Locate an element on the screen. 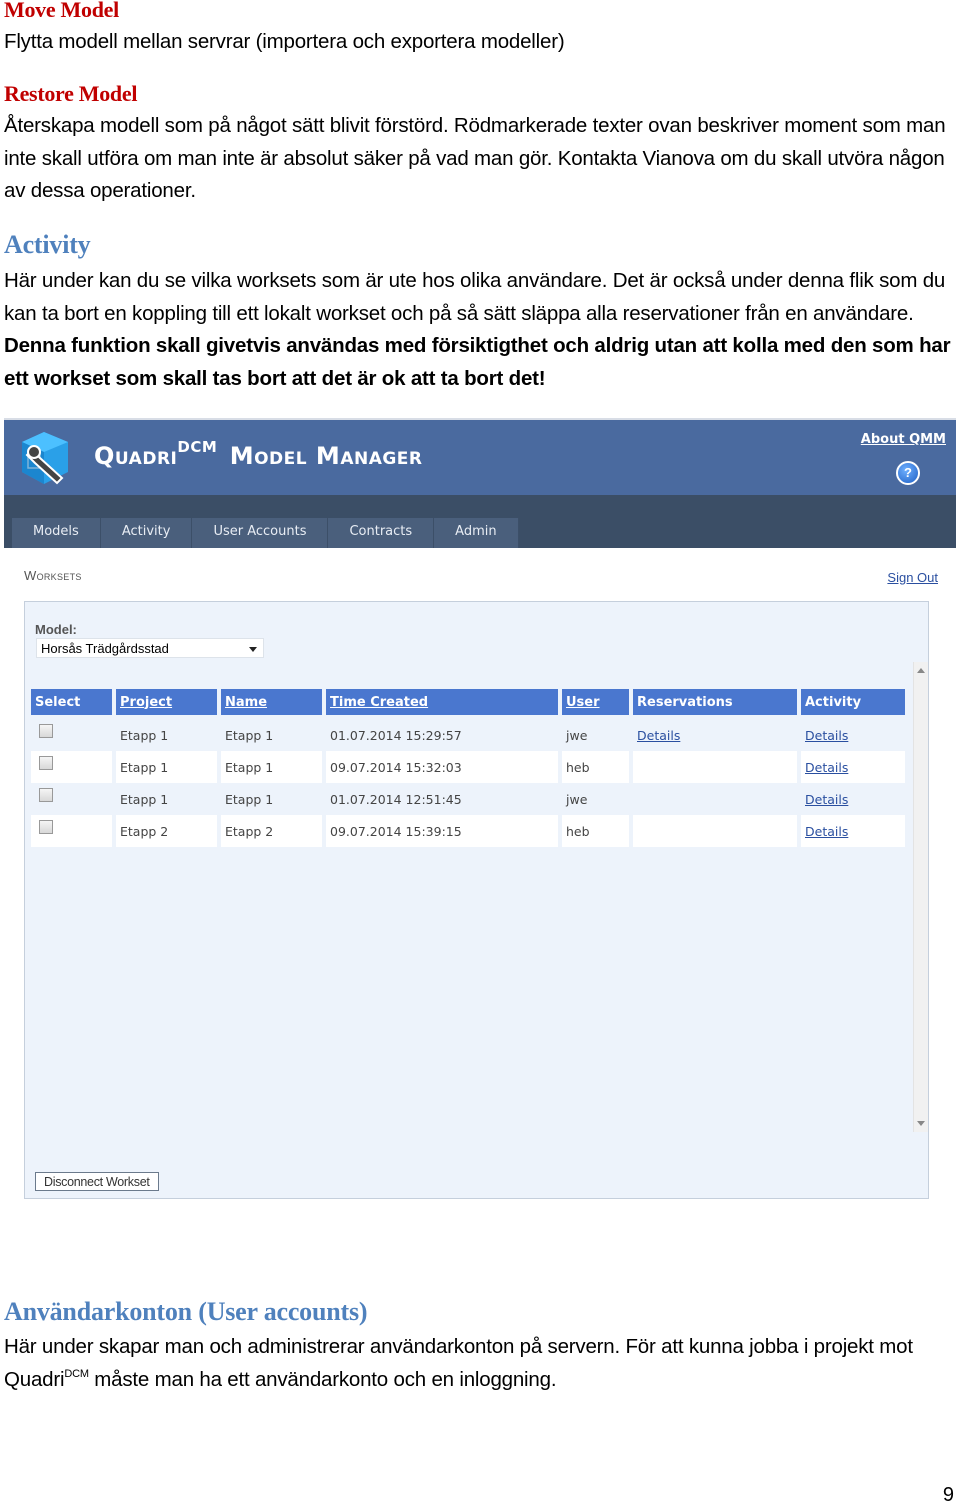 The width and height of the screenshot is (960, 1507). time-created-cell: 01.07.2014 15:29:57 is located at coordinates (396, 735).